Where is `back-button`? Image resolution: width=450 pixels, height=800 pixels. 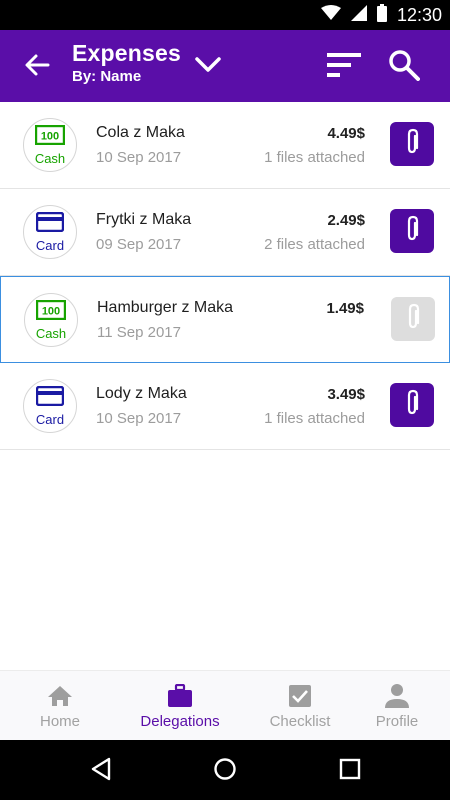 back-button is located at coordinates (37, 67).